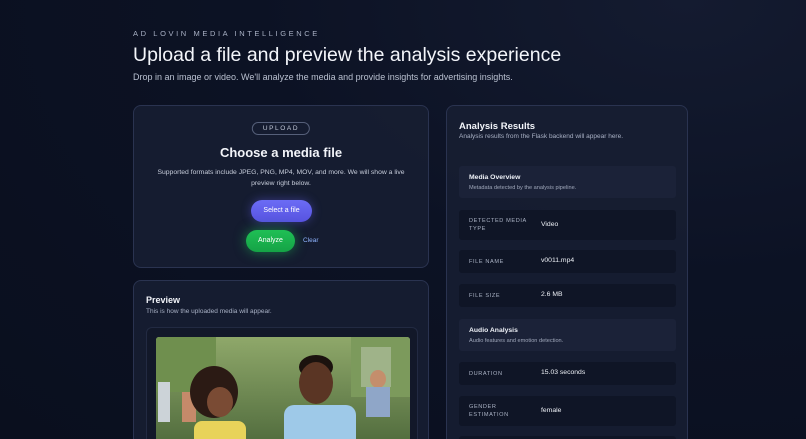 The height and width of the screenshot is (439, 806). What do you see at coordinates (498, 225) in the screenshot?
I see `field-label: DETECTED MEDIA TYPE` at bounding box center [498, 225].